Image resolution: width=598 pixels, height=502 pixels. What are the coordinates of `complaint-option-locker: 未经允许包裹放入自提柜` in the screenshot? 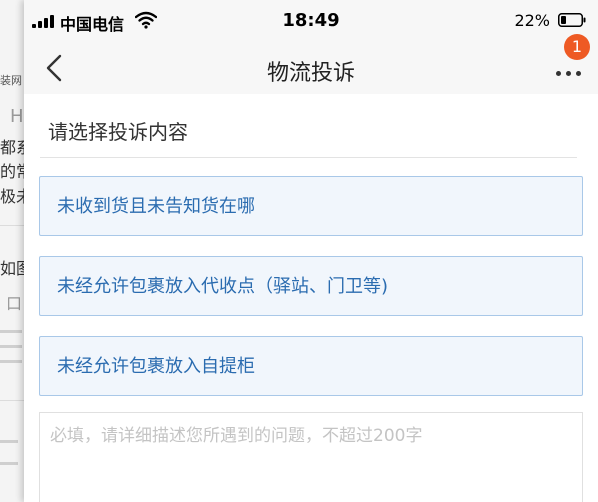 It's located at (311, 366).